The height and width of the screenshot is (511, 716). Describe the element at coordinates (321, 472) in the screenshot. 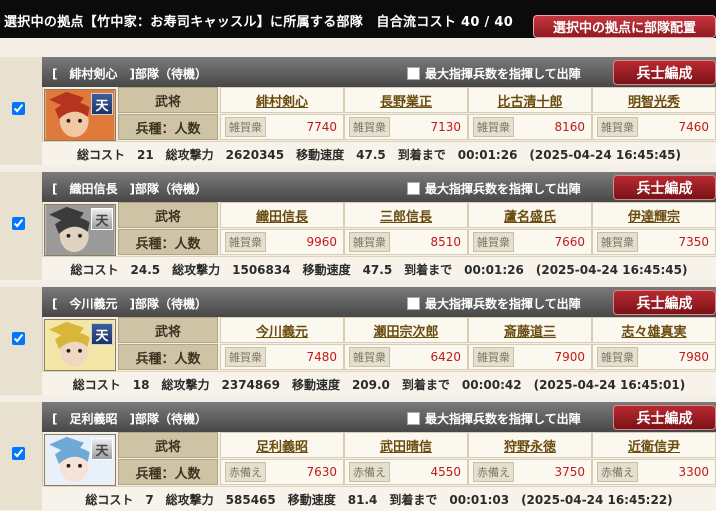

I see `troop-count: 7630` at that location.